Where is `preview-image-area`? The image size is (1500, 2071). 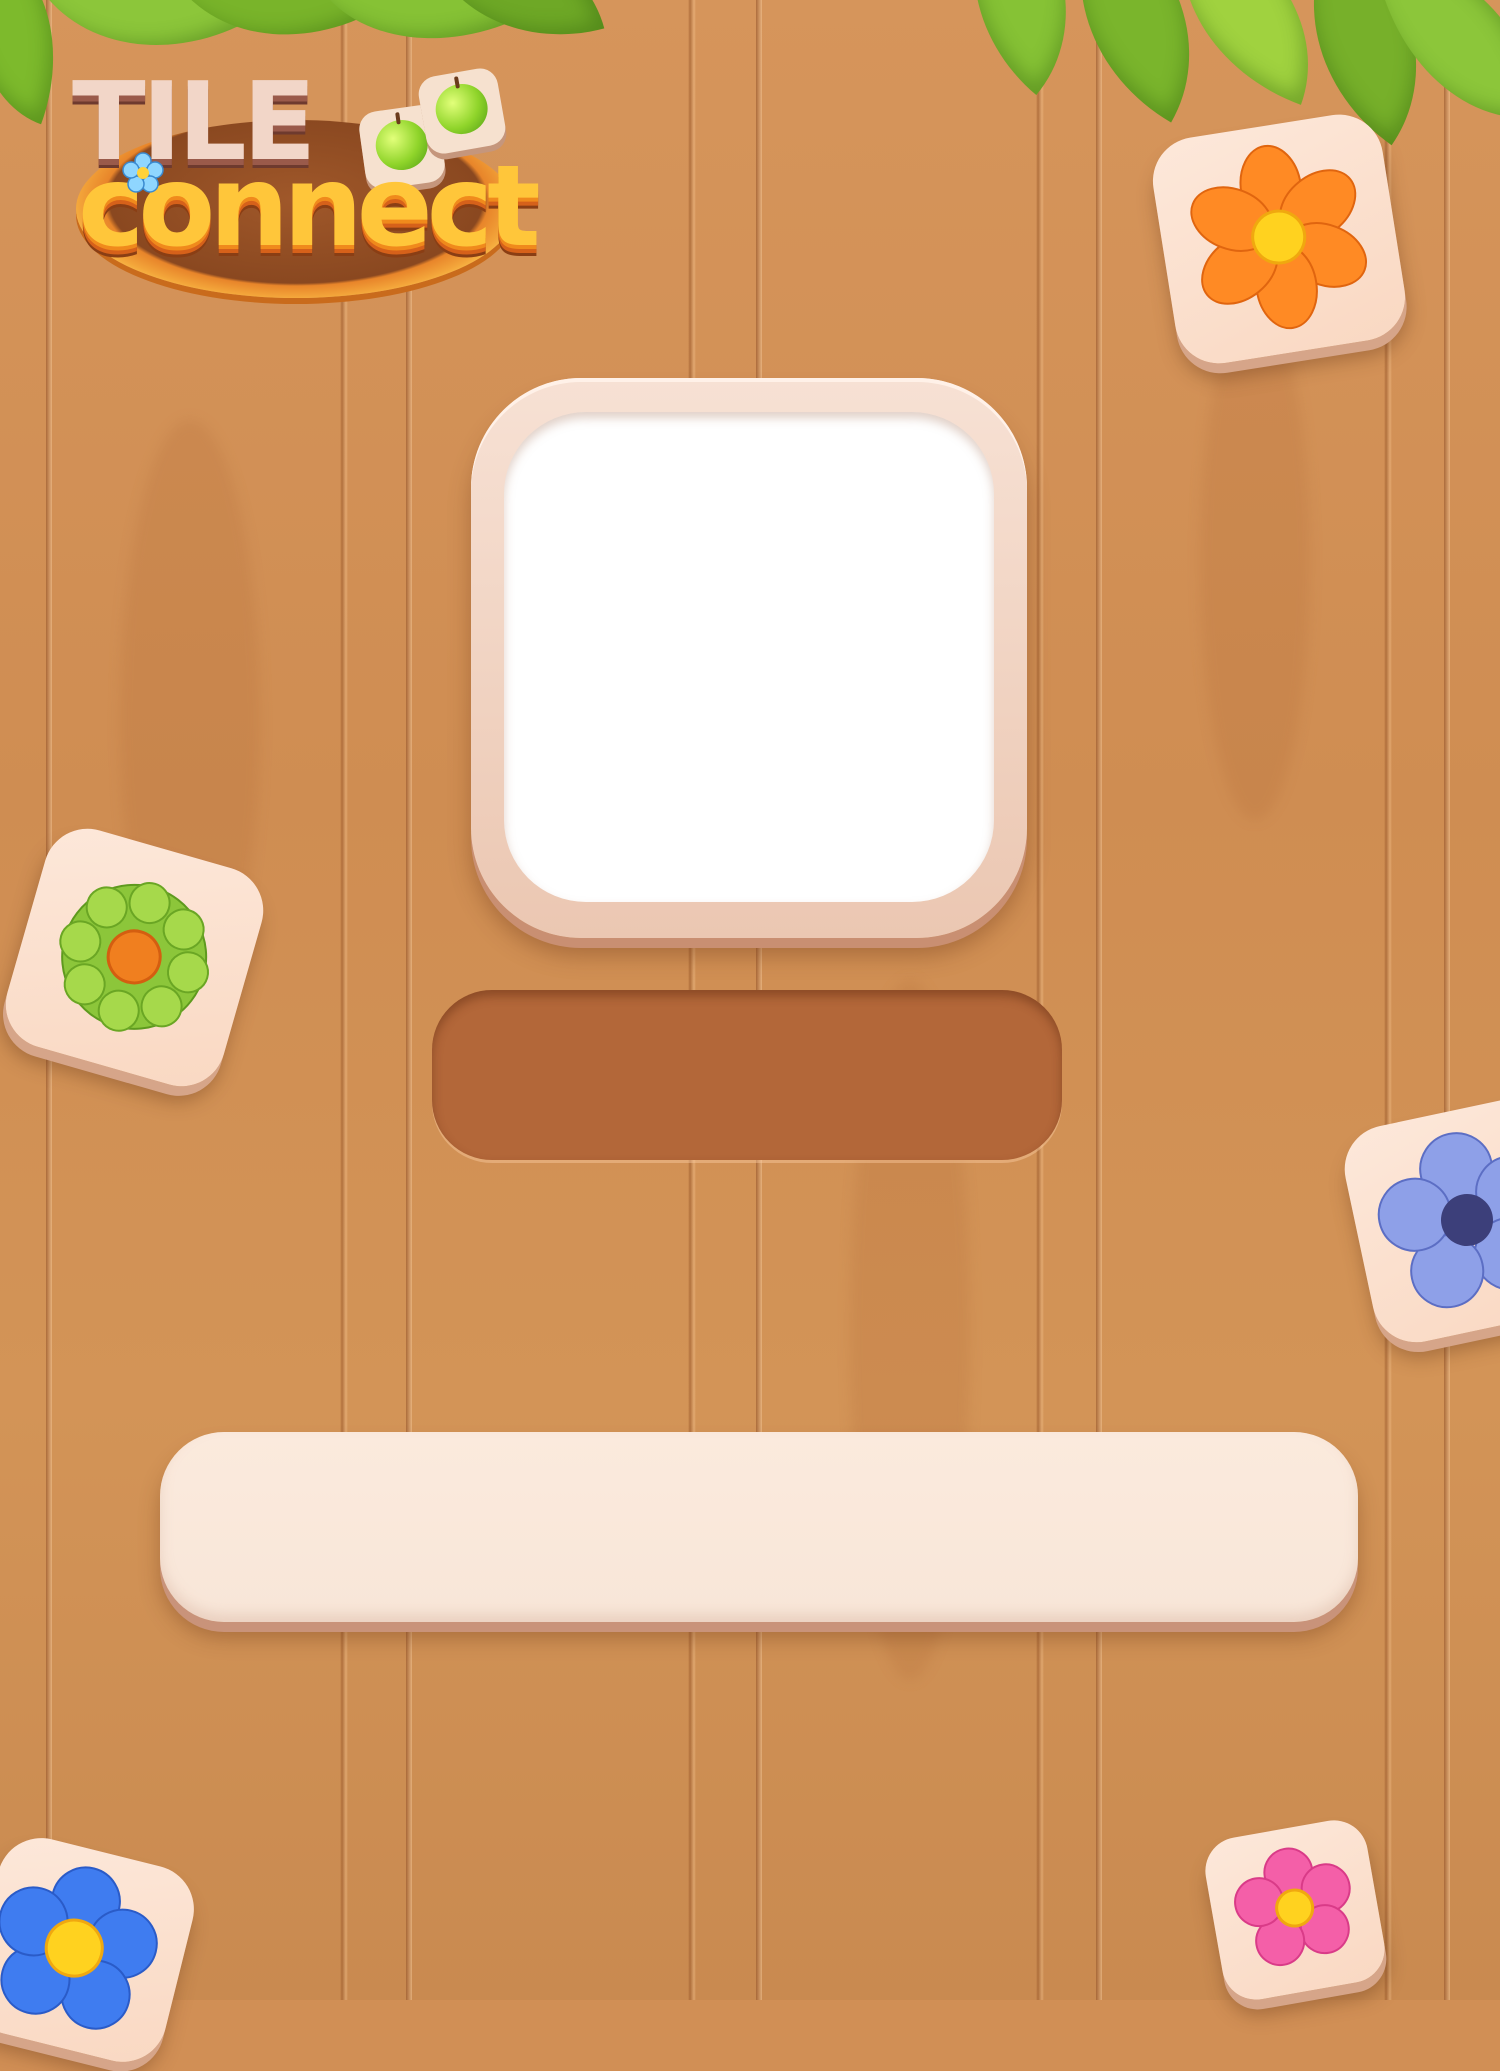
preview-image-area is located at coordinates (749, 657).